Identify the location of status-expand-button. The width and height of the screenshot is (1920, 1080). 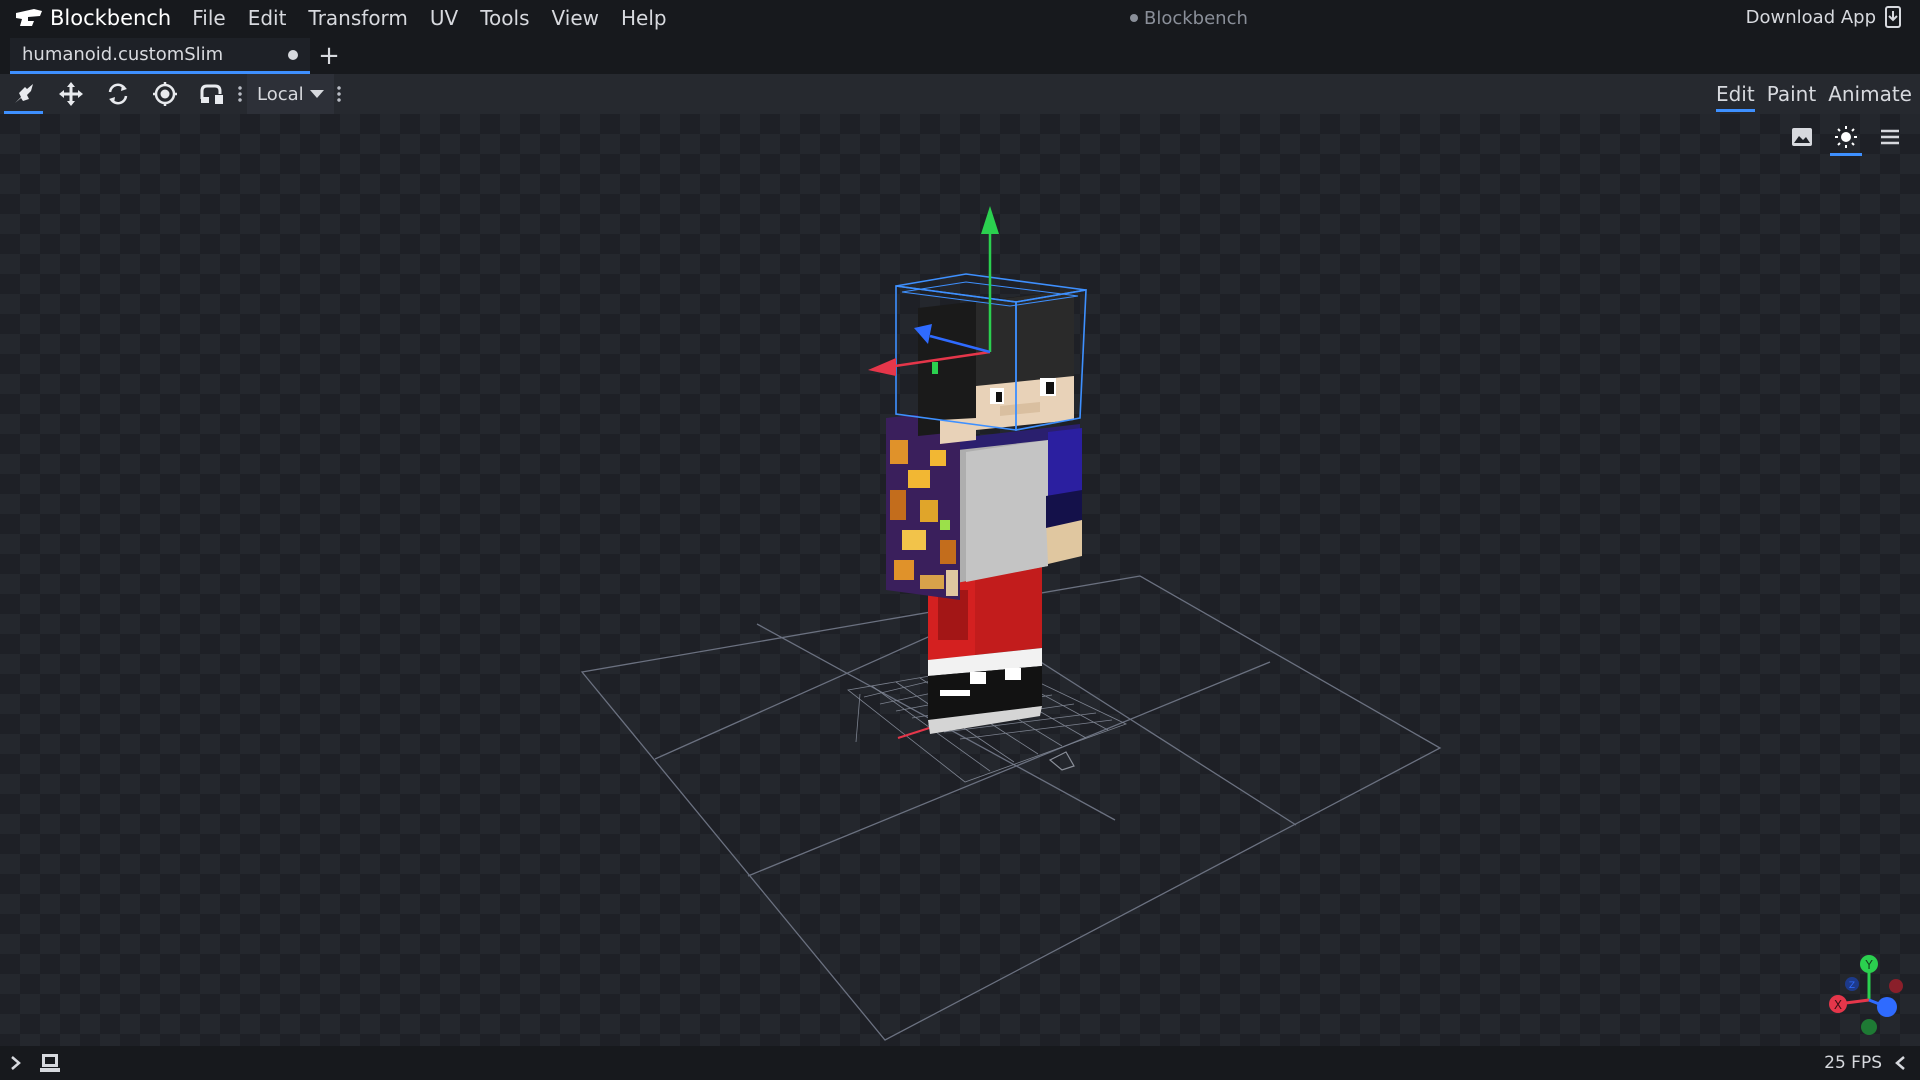
(16, 1063).